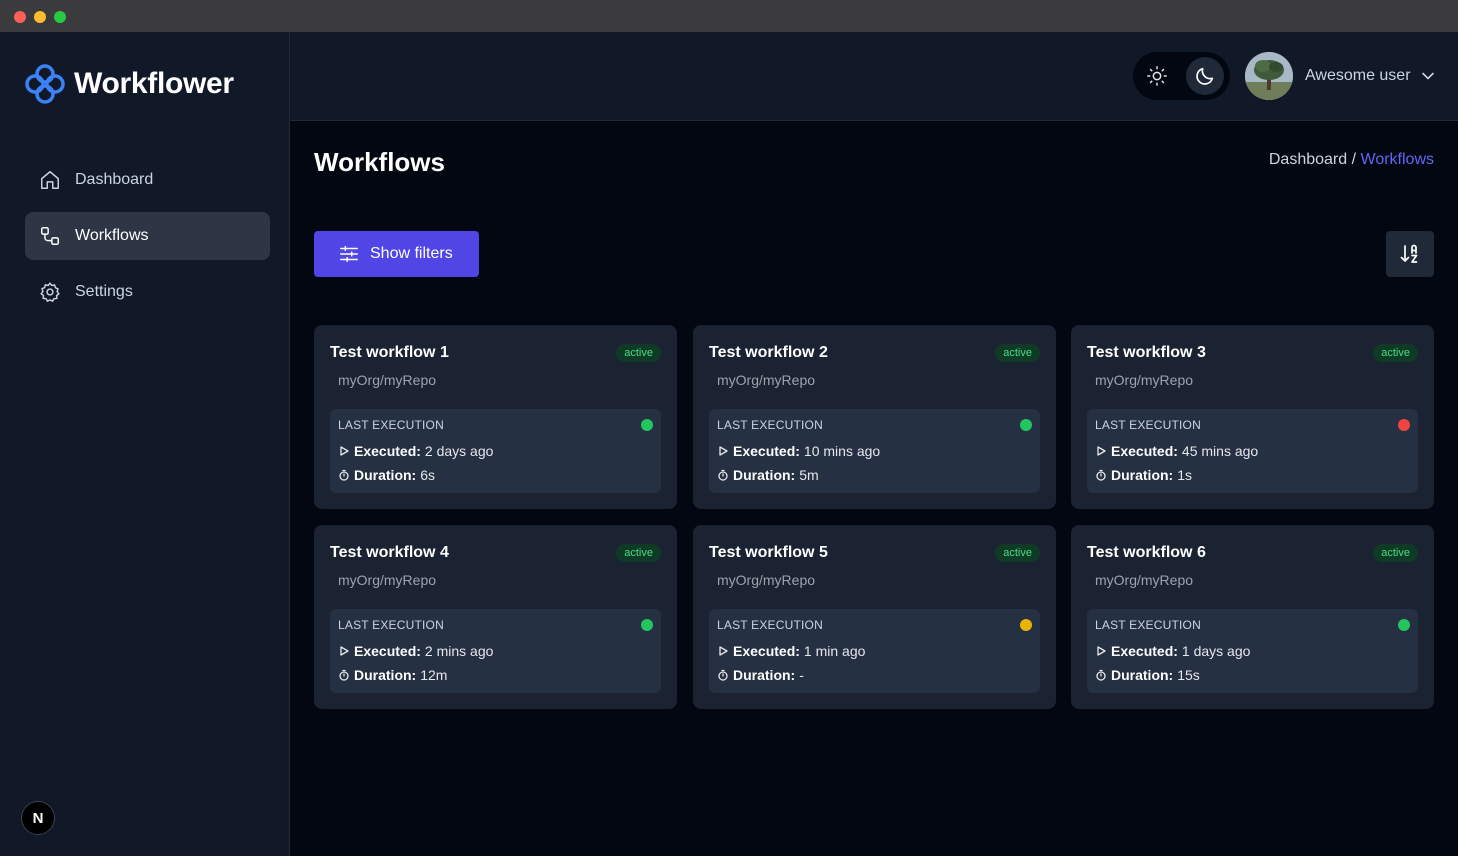 The image size is (1458, 856). I want to click on user-menu: Awesome user, so click(1340, 76).